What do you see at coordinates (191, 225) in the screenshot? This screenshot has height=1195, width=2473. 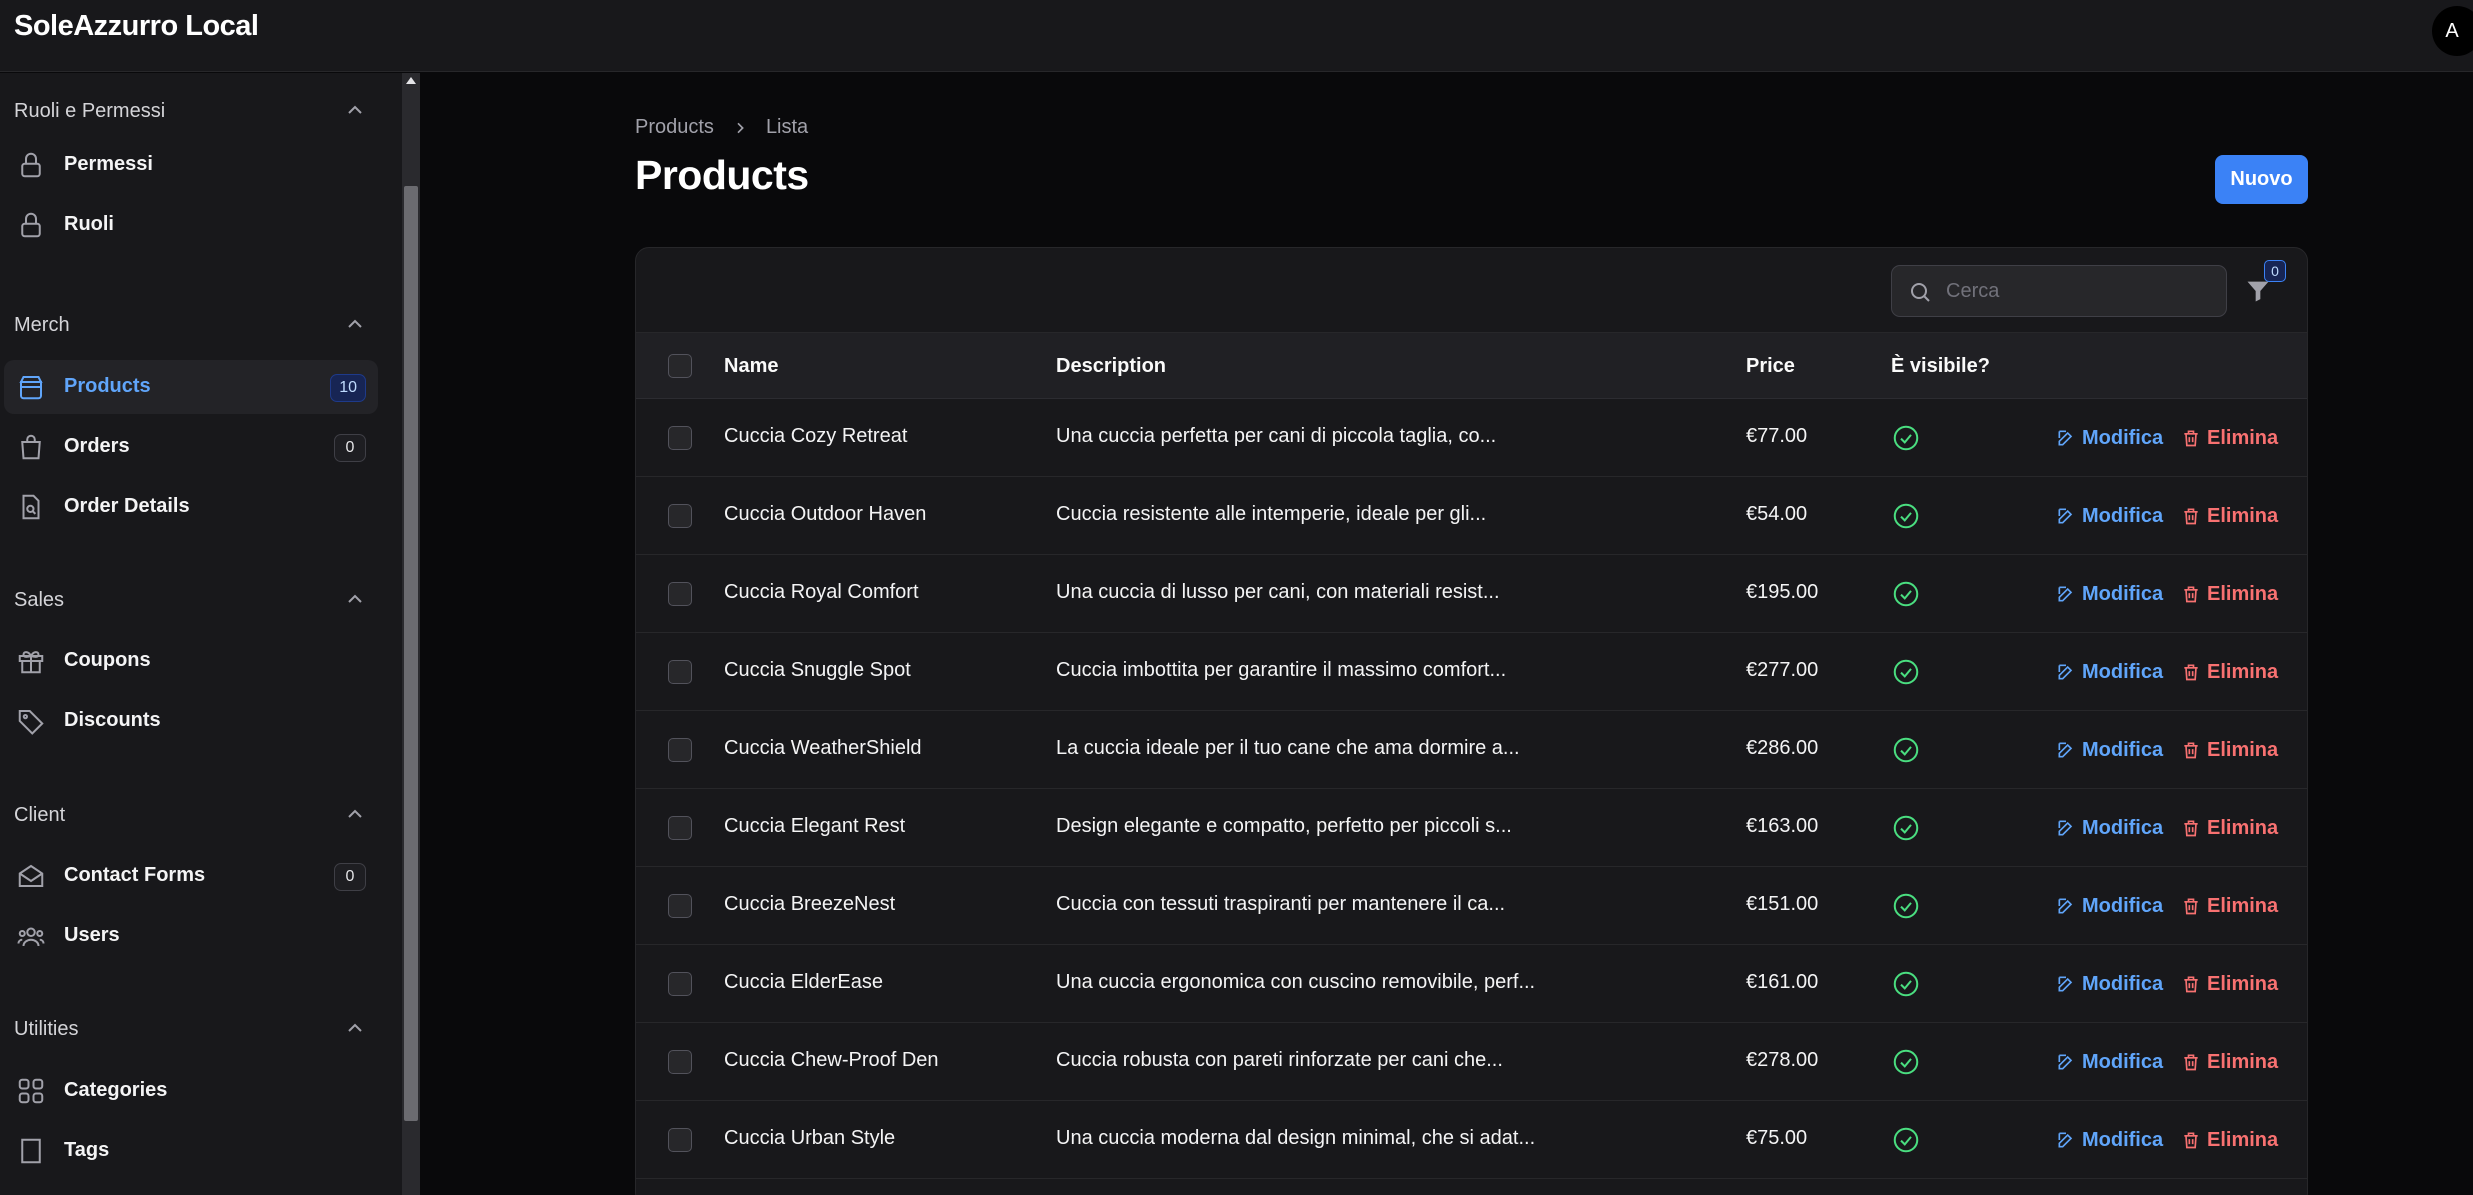 I see `sidebar-item-ruoli: Ruoli` at bounding box center [191, 225].